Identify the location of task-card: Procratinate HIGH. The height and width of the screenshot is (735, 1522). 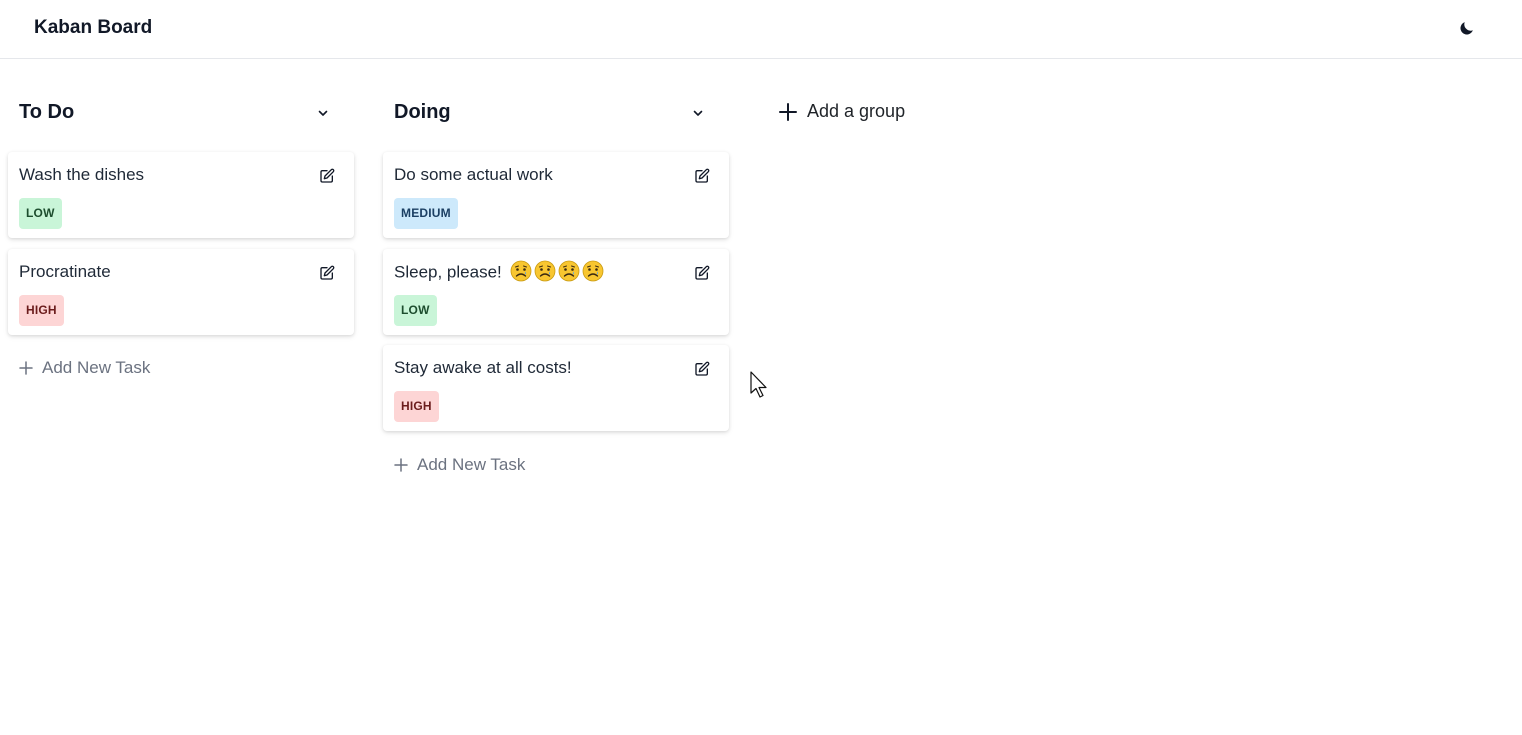
(181, 292).